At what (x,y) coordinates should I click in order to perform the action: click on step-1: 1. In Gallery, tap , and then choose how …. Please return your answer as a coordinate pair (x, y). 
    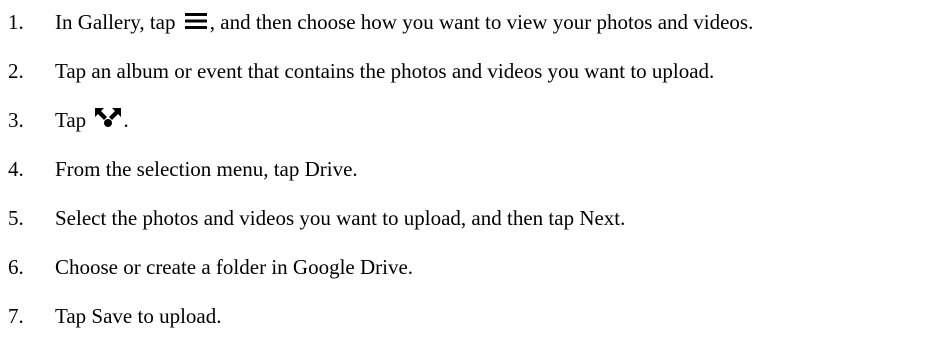
    Looking at the image, I should click on (380, 22).